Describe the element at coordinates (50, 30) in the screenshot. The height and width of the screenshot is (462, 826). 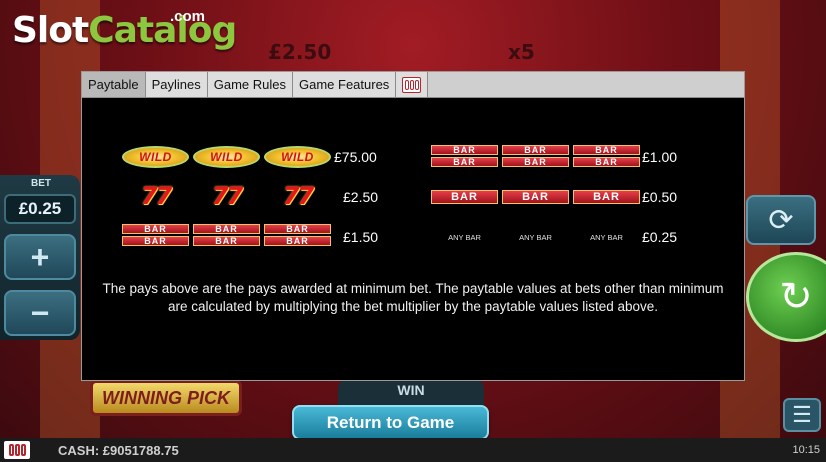
I see `logo-word-slot: Slot` at that location.